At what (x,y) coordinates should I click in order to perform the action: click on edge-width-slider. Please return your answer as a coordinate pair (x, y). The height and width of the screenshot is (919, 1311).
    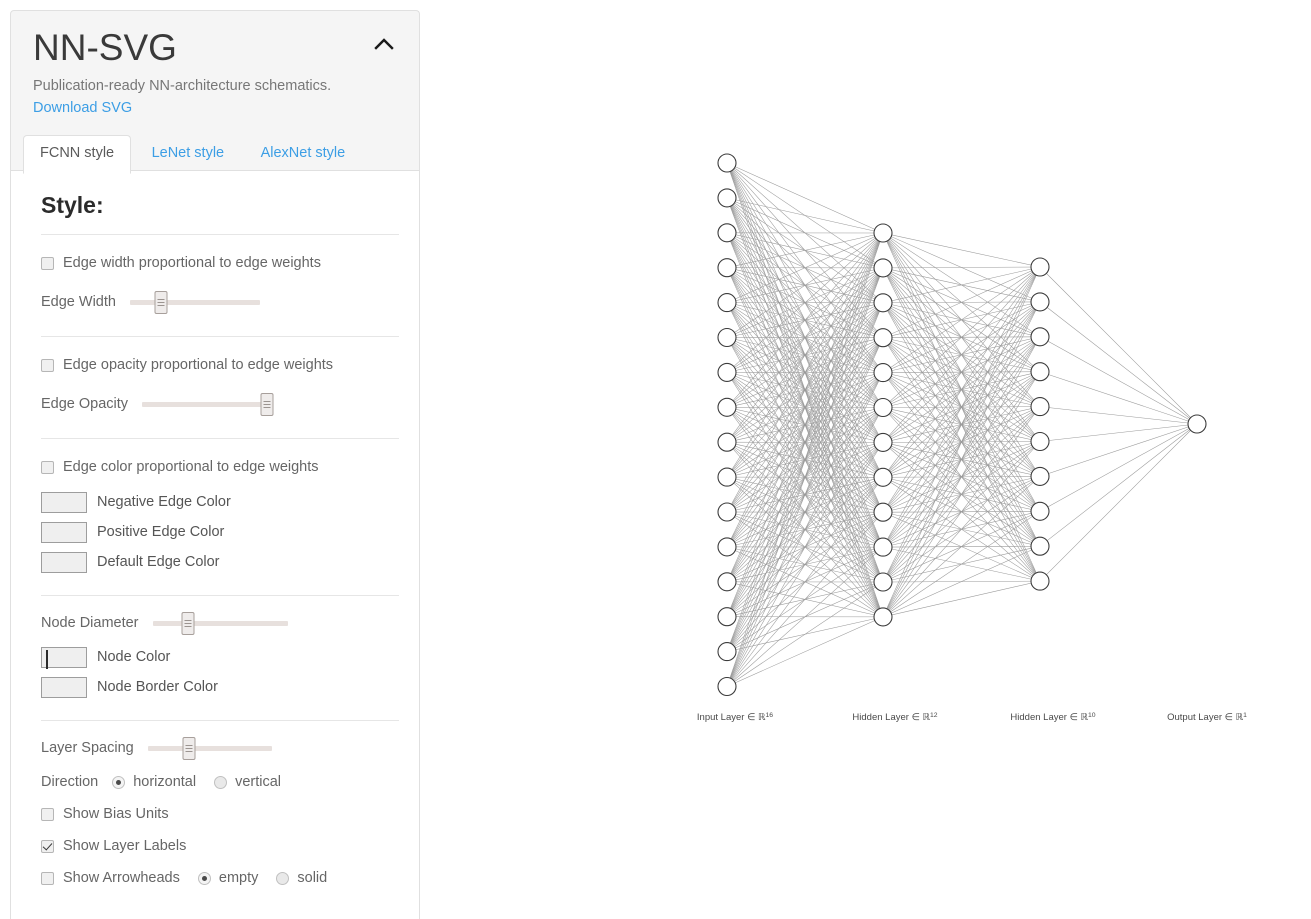
    Looking at the image, I should click on (194, 303).